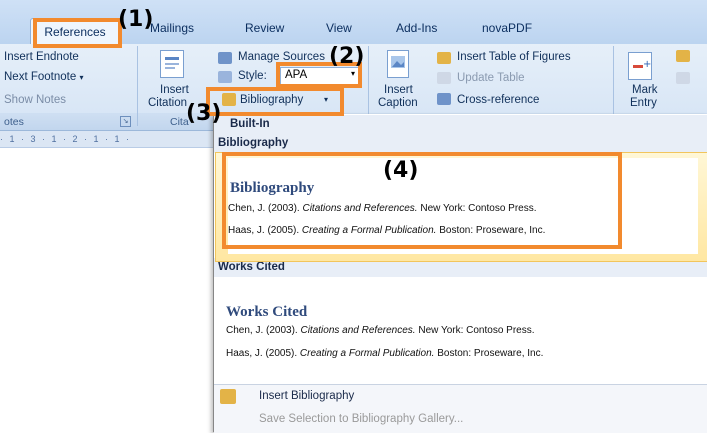 Image resolution: width=707 pixels, height=433 pixels. Describe the element at coordinates (347, 56) in the screenshot. I see `callout-number: (2)` at that location.